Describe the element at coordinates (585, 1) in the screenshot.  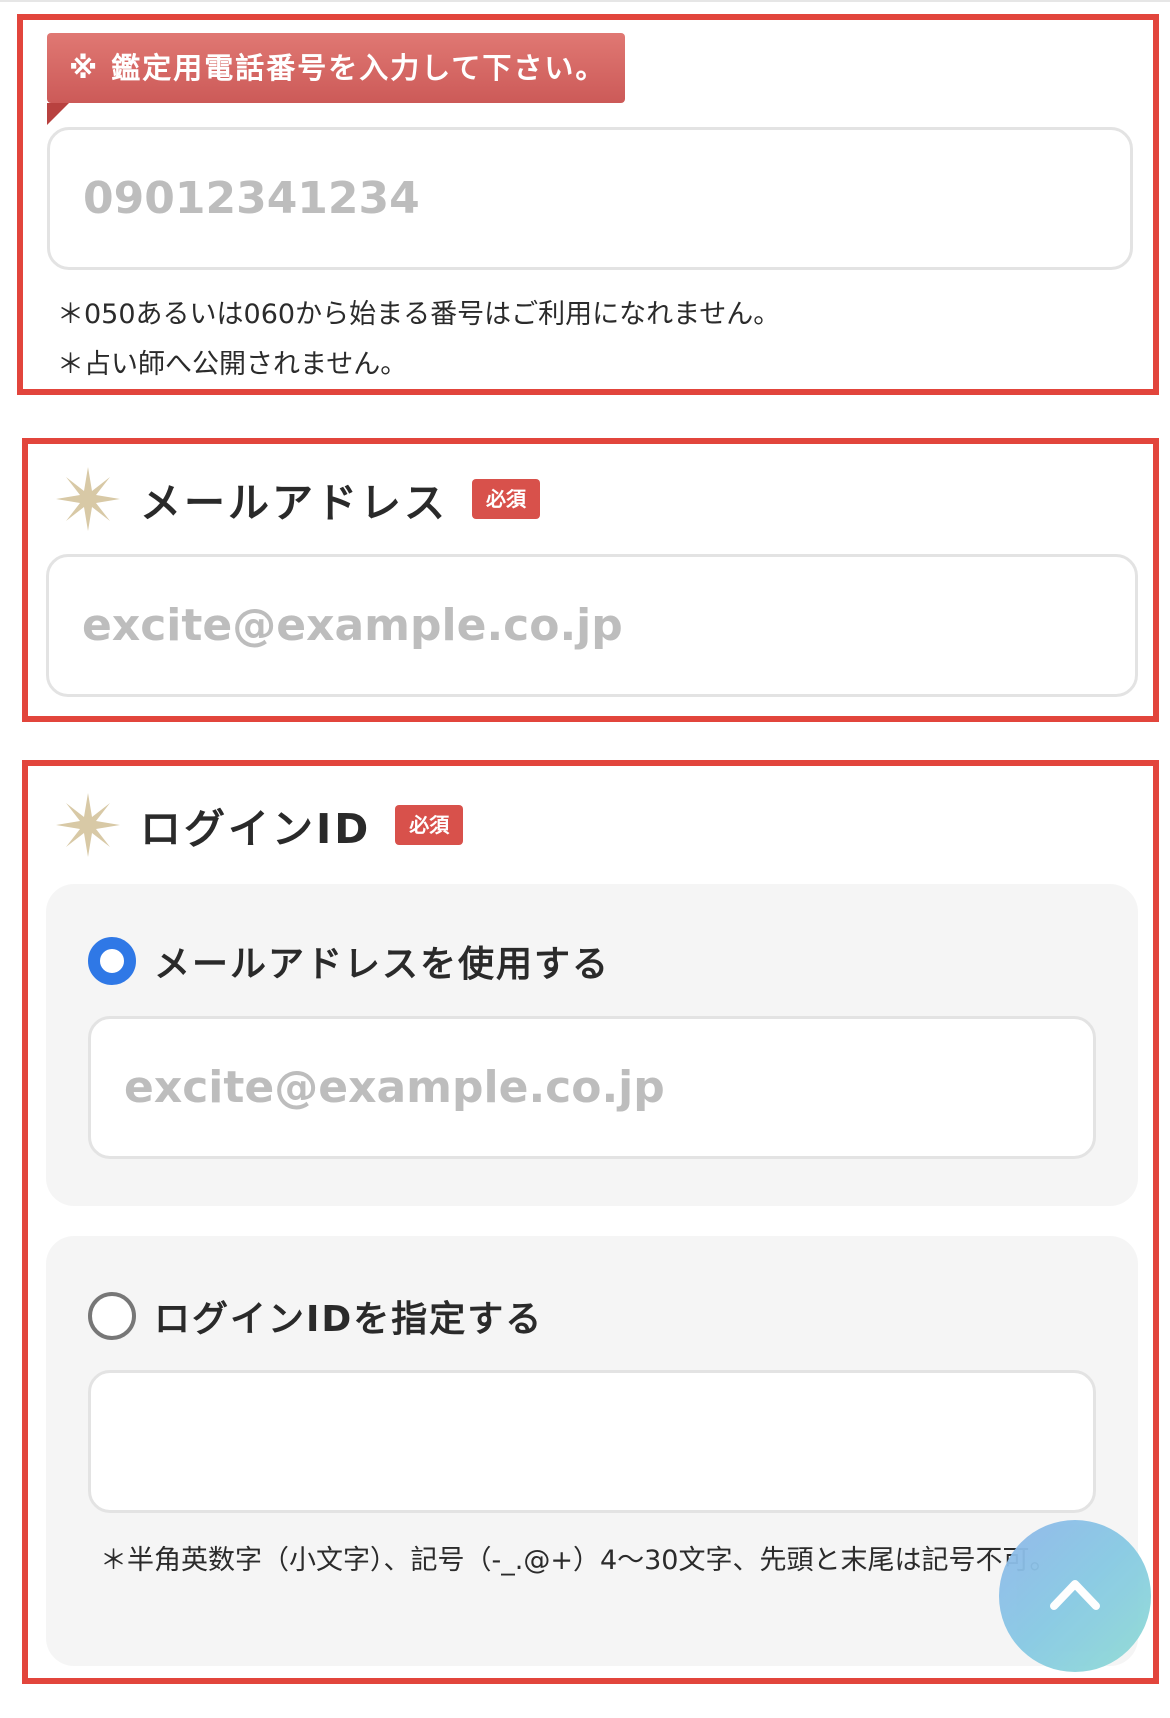
I see `top-divider` at that location.